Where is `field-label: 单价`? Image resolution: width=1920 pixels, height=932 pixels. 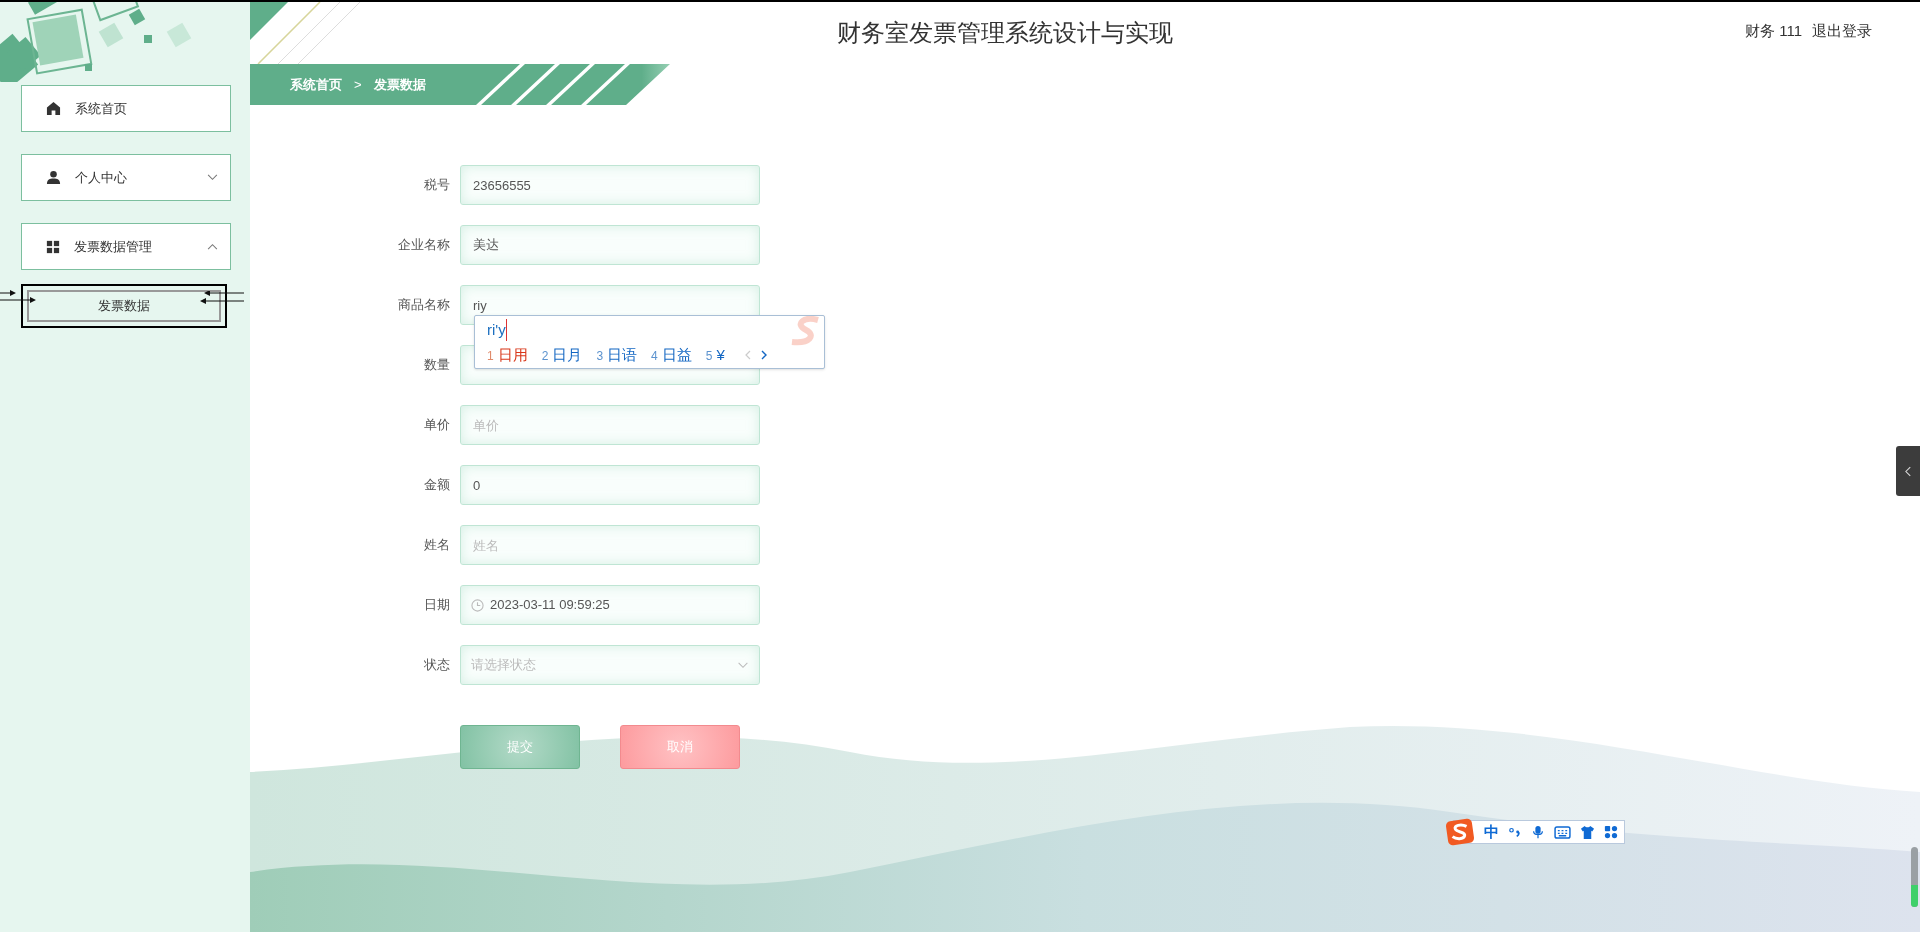
field-label: 单价 is located at coordinates (437, 425).